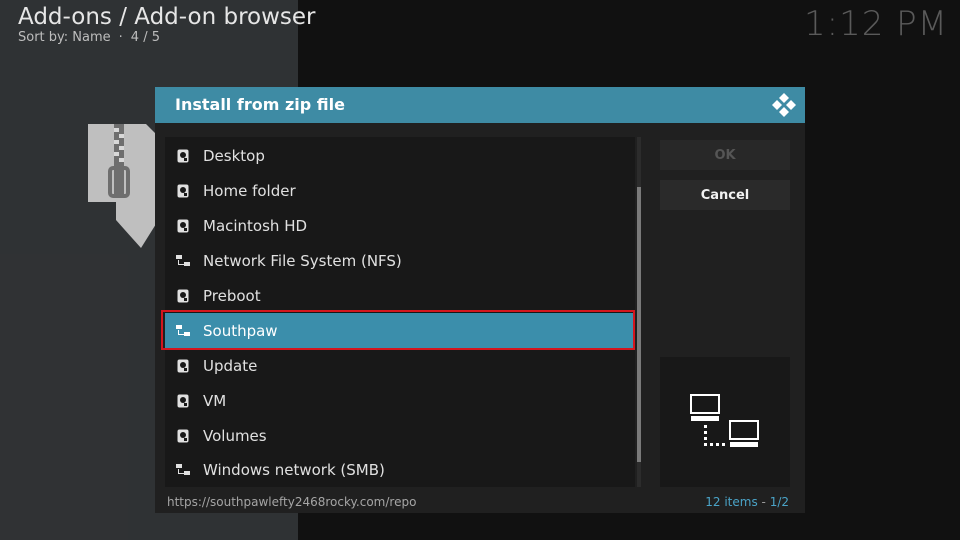 The image size is (960, 540). Describe the element at coordinates (249, 190) in the screenshot. I see `list-item-label: Home folder` at that location.